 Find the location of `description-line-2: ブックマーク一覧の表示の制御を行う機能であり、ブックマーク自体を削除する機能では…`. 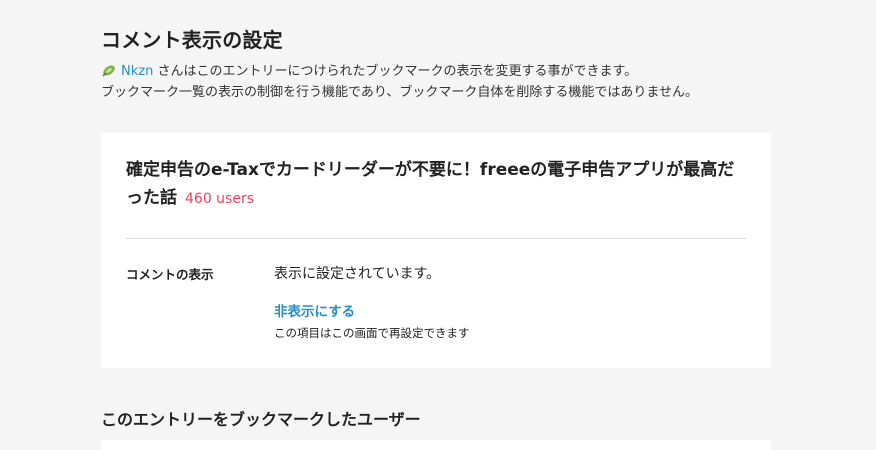

description-line-2: ブックマーク一覧の表示の制御を行う機能であり、ブックマーク自体を削除する機能では… is located at coordinates (399, 92).